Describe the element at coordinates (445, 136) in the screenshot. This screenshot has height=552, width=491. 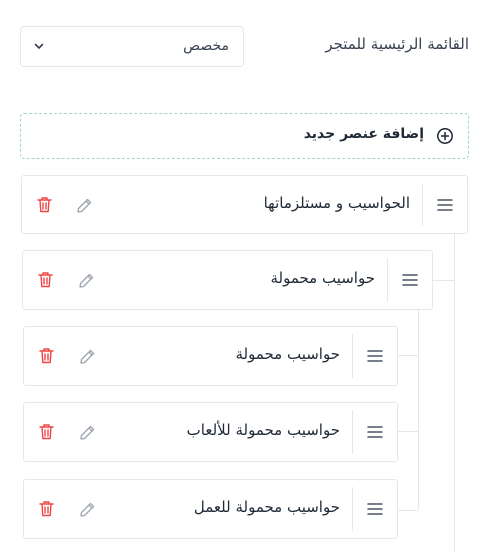
I see `plus-circle-icon` at that location.